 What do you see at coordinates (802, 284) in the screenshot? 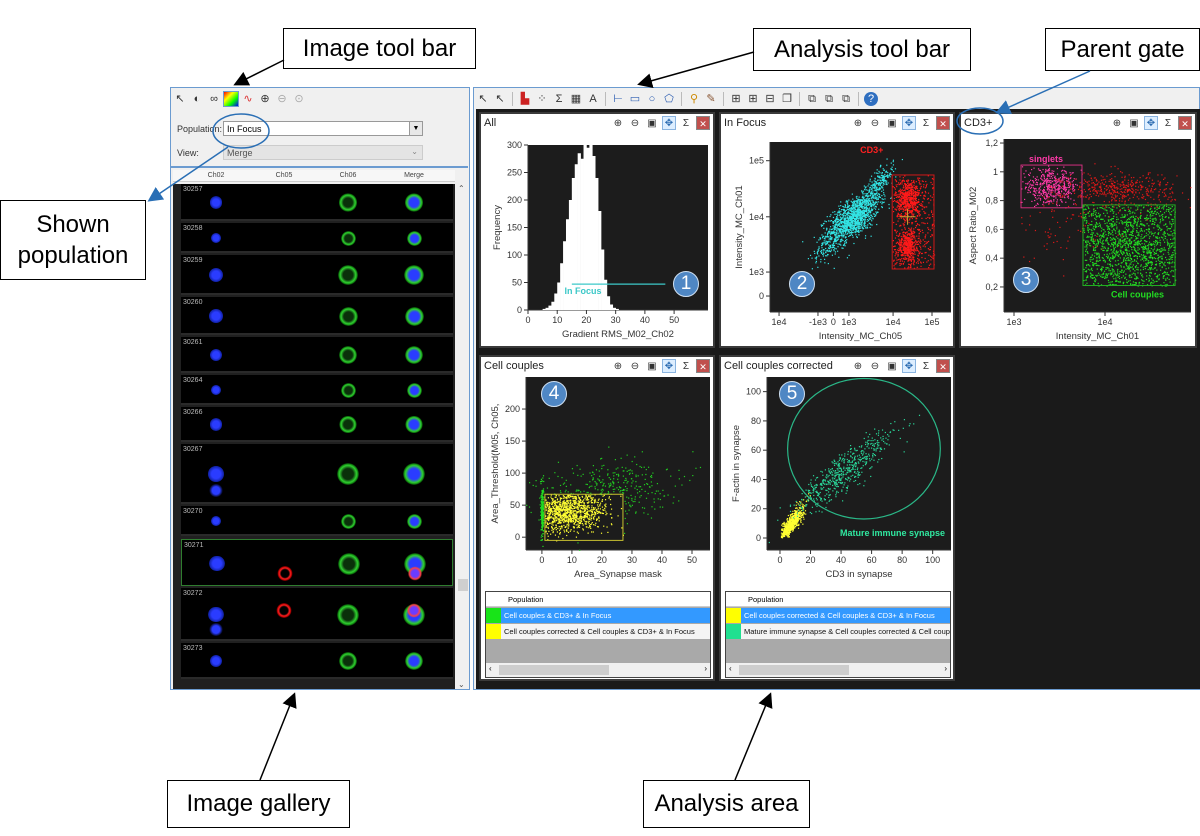
I see `step-number-badge: 2` at bounding box center [802, 284].